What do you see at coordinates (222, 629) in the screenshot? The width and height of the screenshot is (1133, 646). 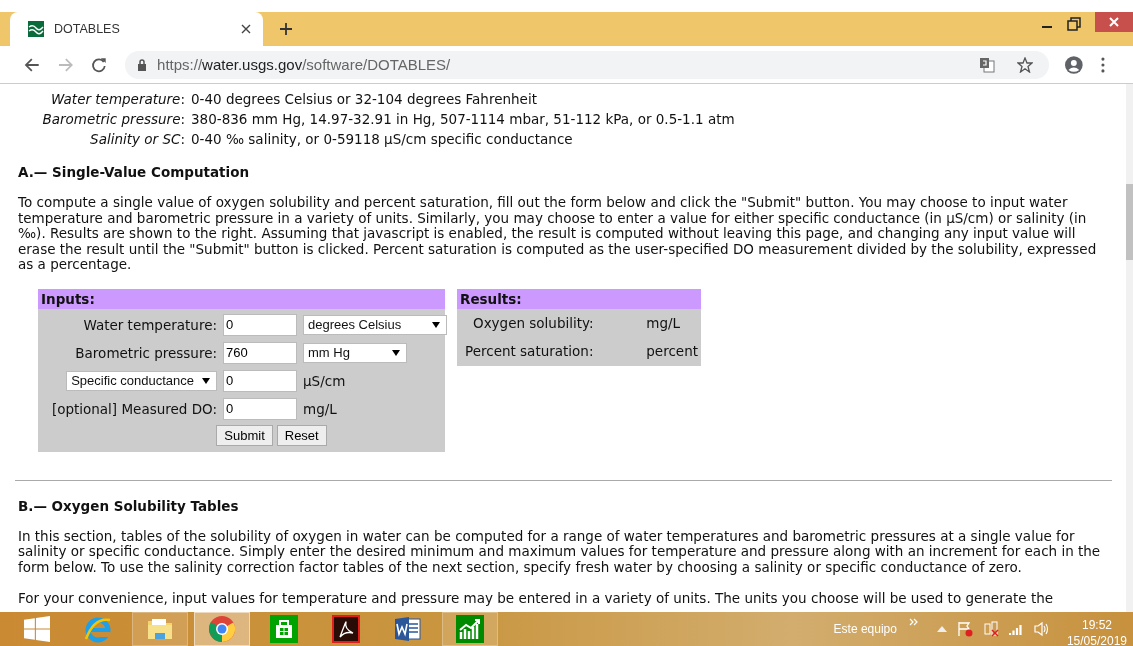 I see `chrome-icon` at bounding box center [222, 629].